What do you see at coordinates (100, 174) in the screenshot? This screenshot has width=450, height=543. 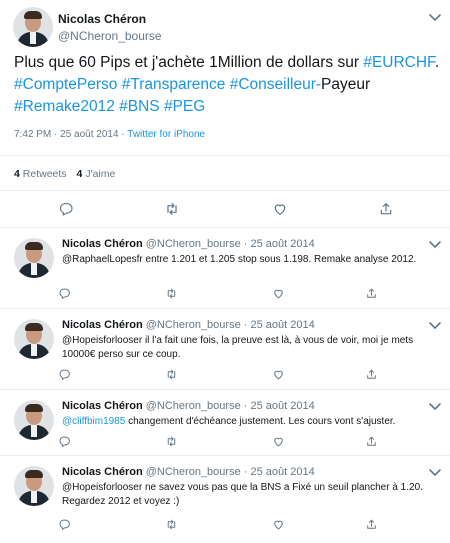 I see `likes-label: J'aime` at bounding box center [100, 174].